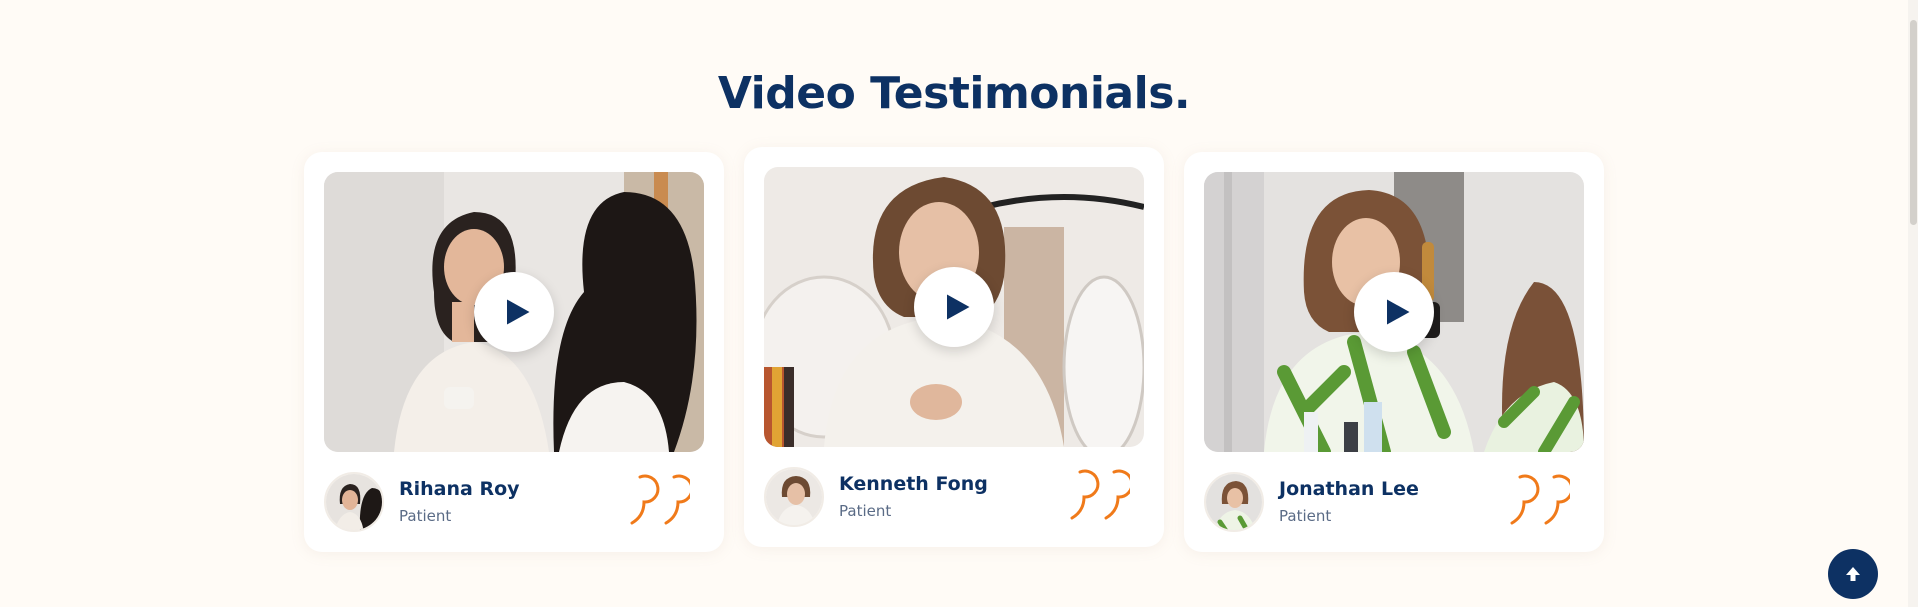  I want to click on author-name: Kenneth Fong, so click(913, 484).